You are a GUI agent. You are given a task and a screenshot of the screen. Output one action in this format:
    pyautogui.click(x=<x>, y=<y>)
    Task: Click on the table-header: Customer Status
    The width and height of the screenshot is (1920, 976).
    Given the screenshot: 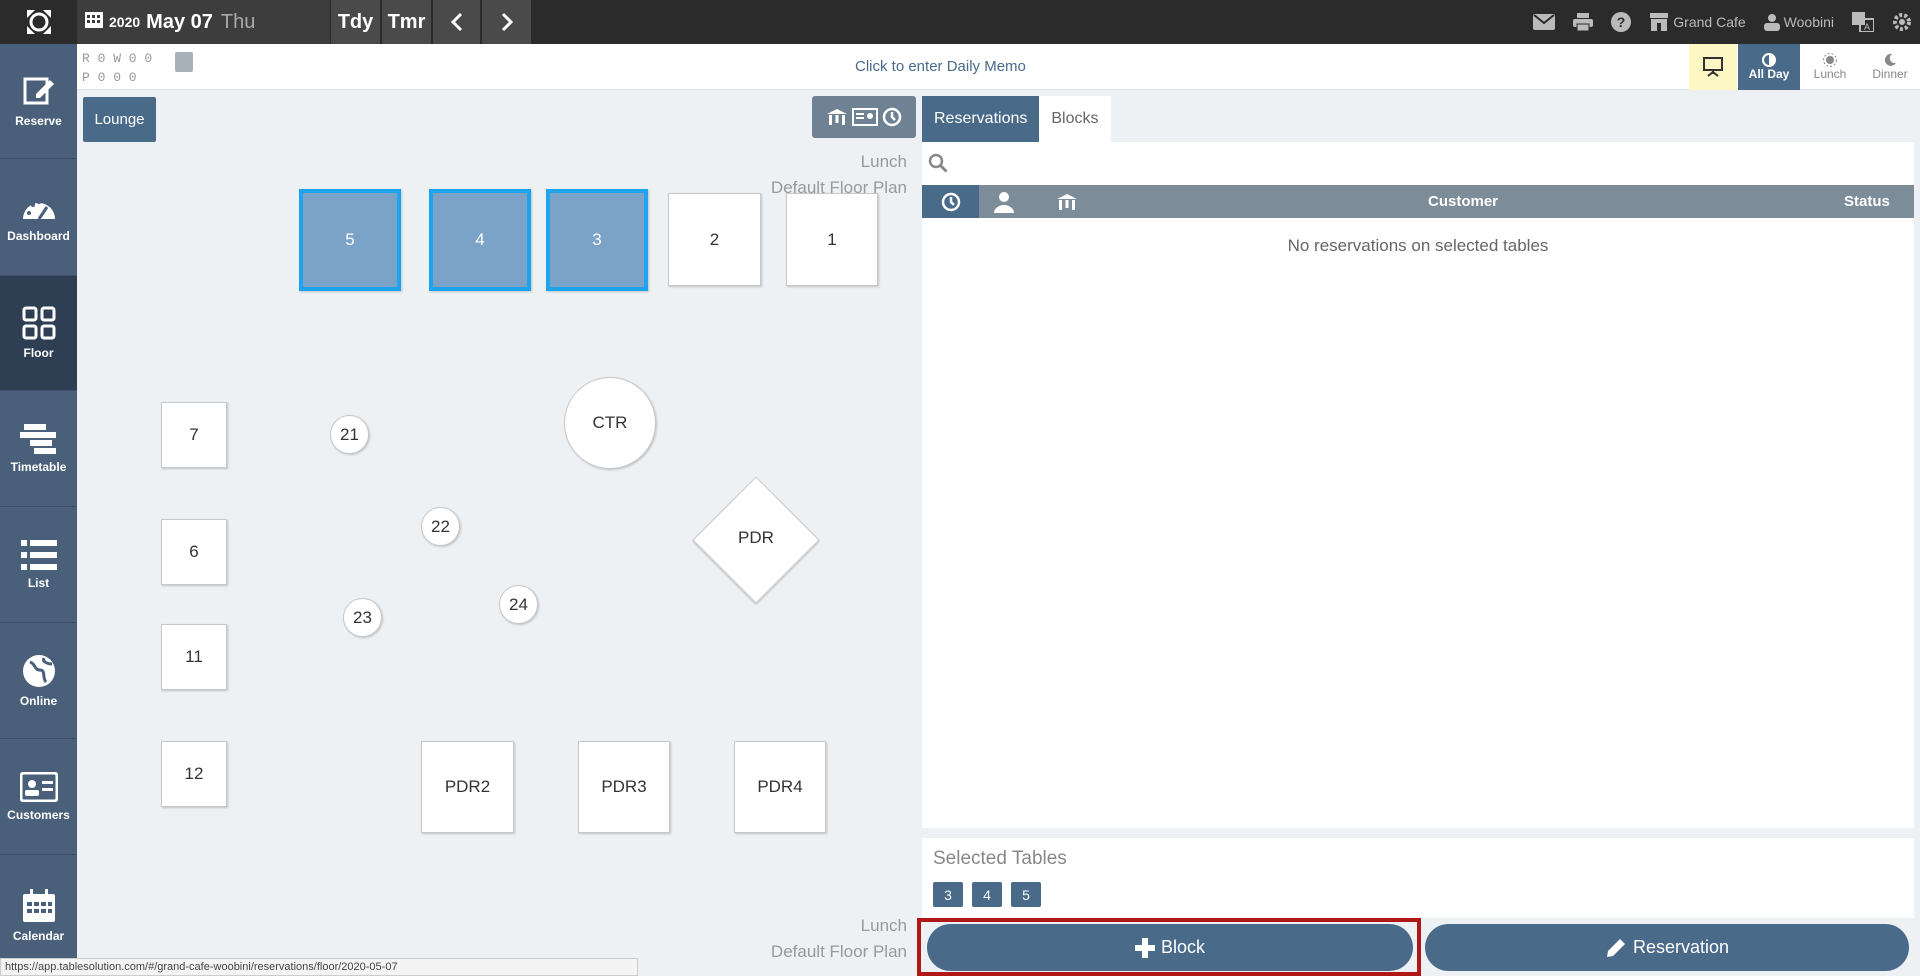 What is the action you would take?
    pyautogui.click(x=1418, y=201)
    